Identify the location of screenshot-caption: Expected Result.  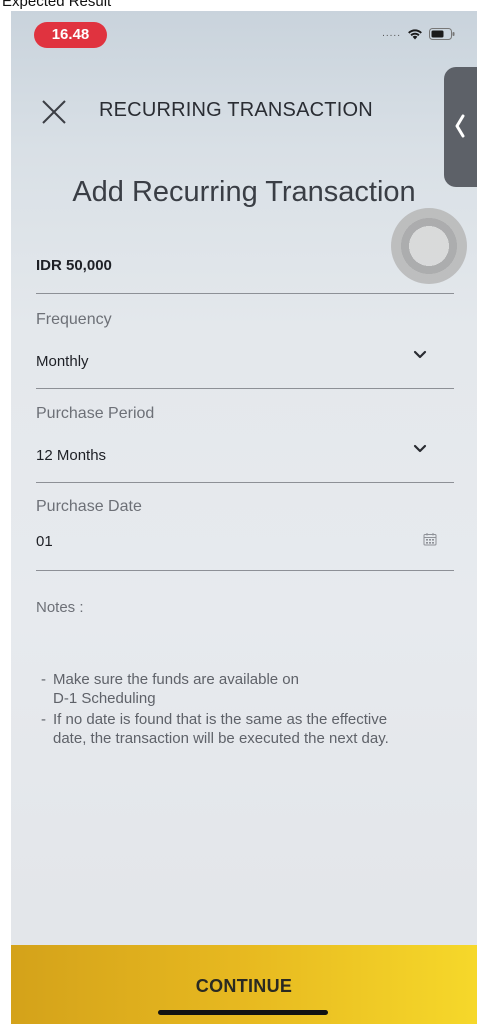
(57, 5).